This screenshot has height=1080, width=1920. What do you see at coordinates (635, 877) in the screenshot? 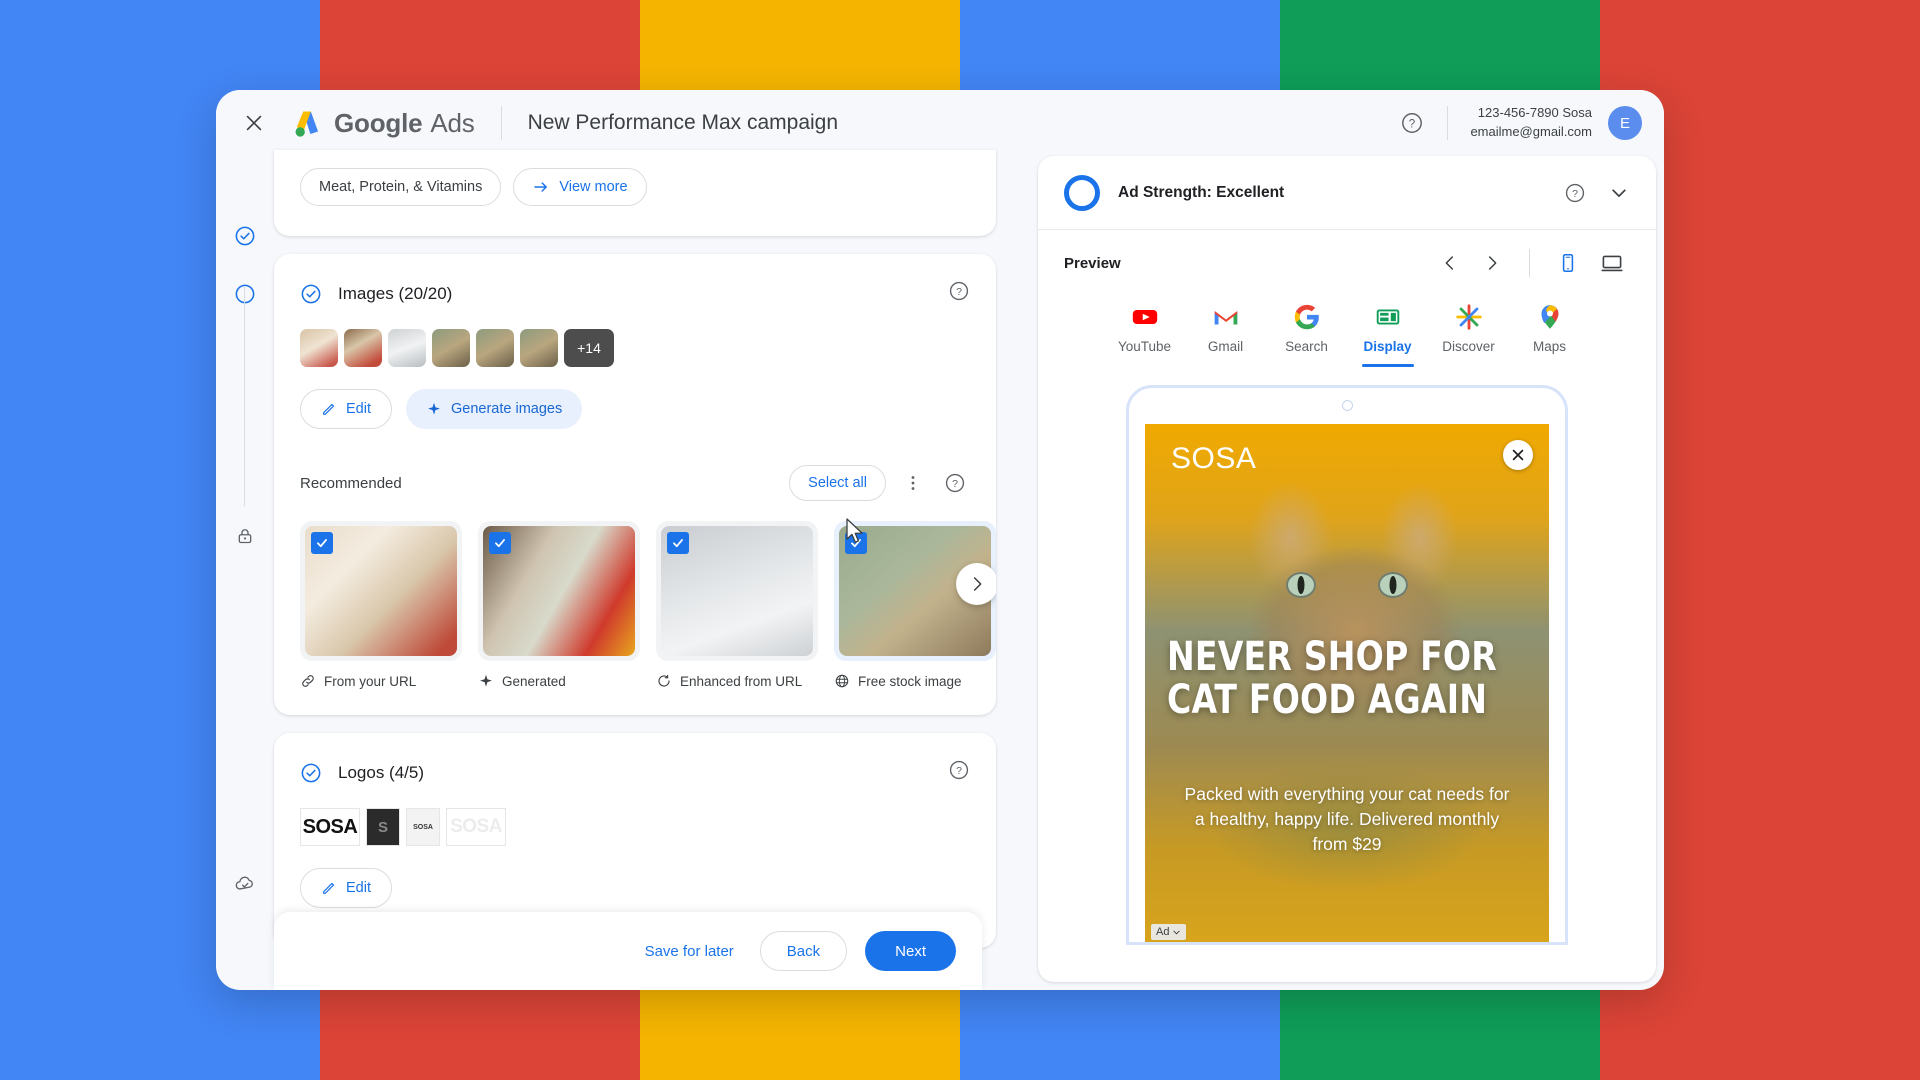
I see `logos-actions: Edit` at bounding box center [635, 877].